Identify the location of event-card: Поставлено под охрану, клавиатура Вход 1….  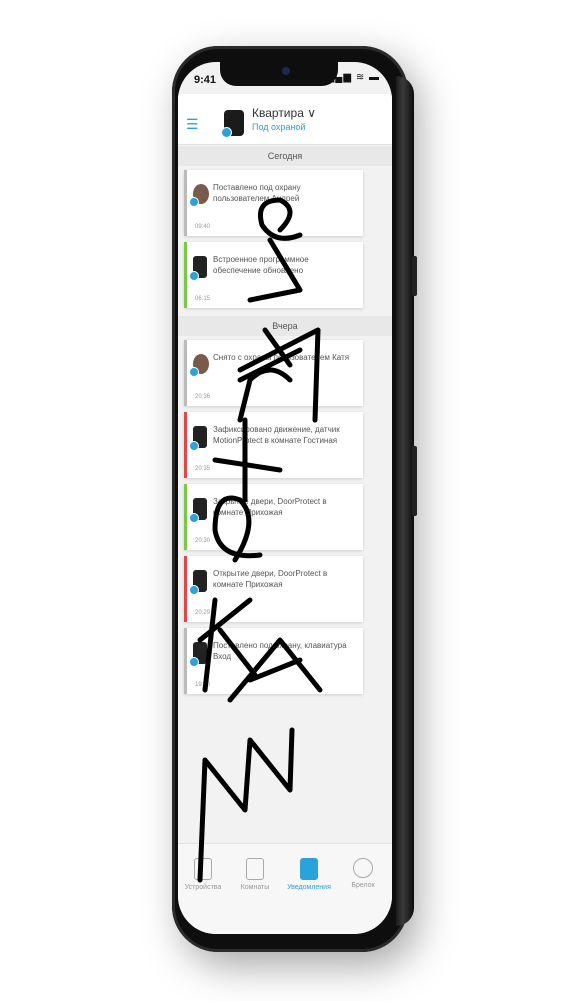
(273, 661).